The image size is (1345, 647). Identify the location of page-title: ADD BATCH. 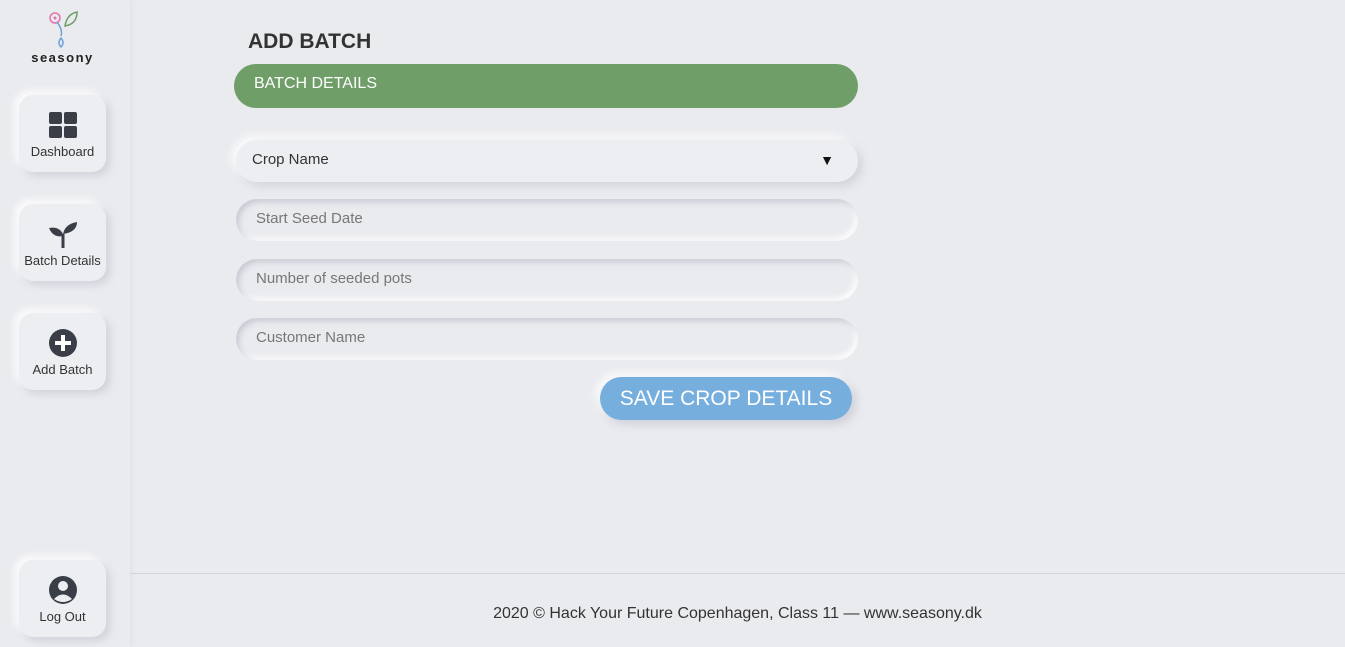
(310, 41).